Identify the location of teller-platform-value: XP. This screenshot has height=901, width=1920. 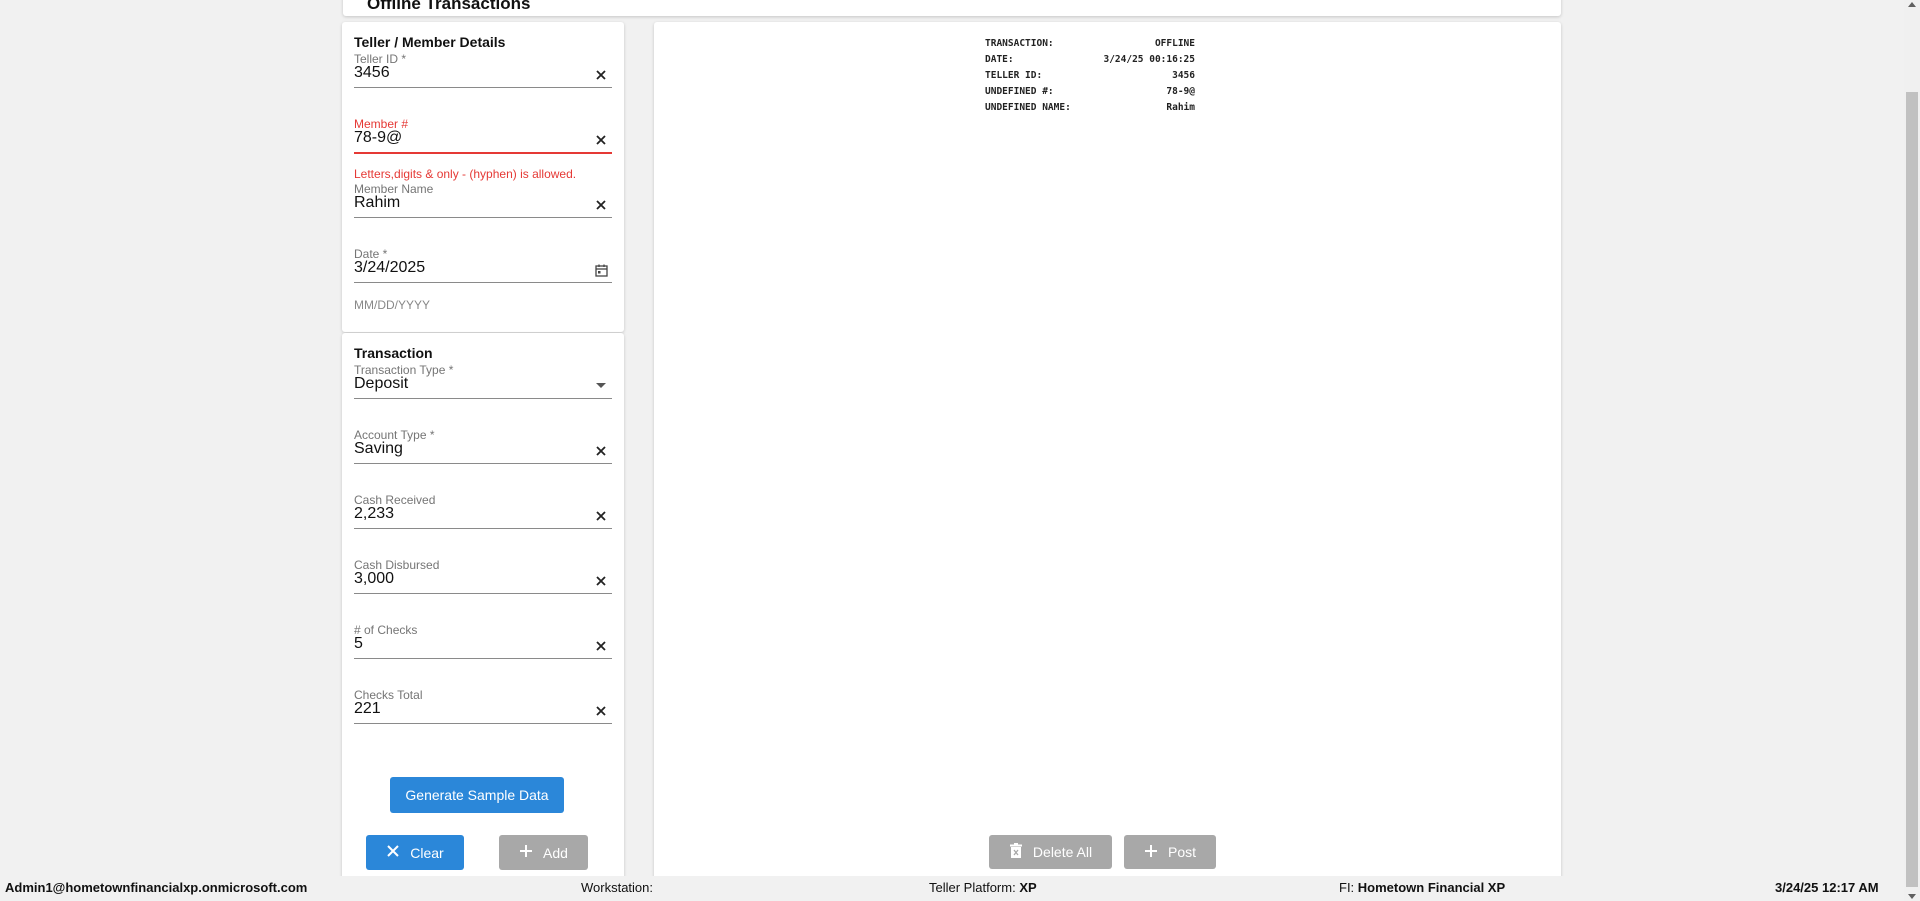
(1028, 887).